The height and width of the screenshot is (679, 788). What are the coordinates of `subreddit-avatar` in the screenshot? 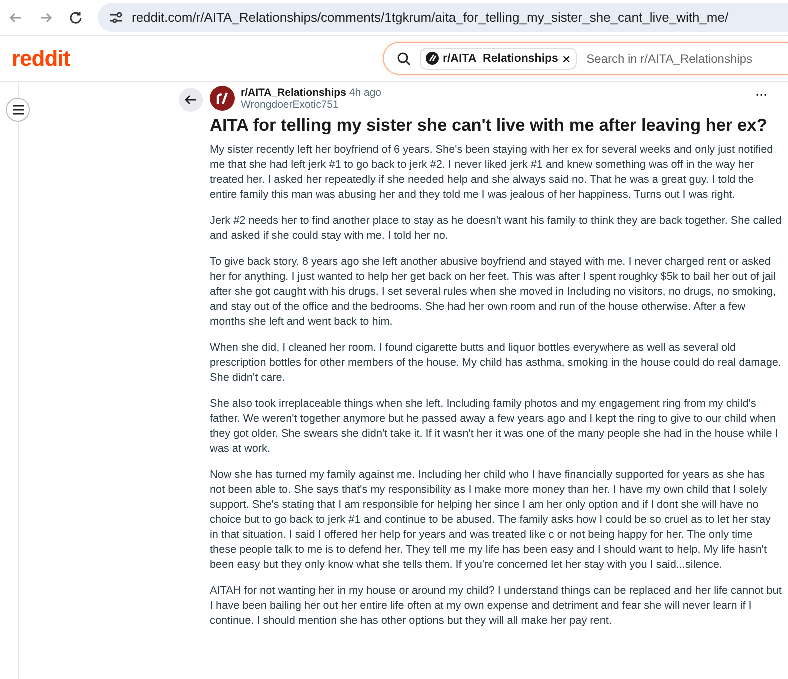 It's located at (222, 98).